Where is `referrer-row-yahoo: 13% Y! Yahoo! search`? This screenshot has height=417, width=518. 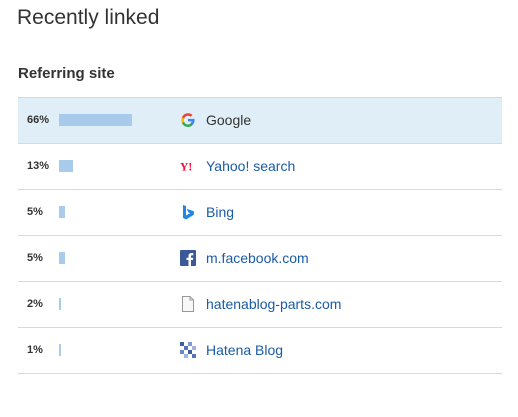
referrer-row-yahoo: 13% Y! Yahoo! search is located at coordinates (260, 167).